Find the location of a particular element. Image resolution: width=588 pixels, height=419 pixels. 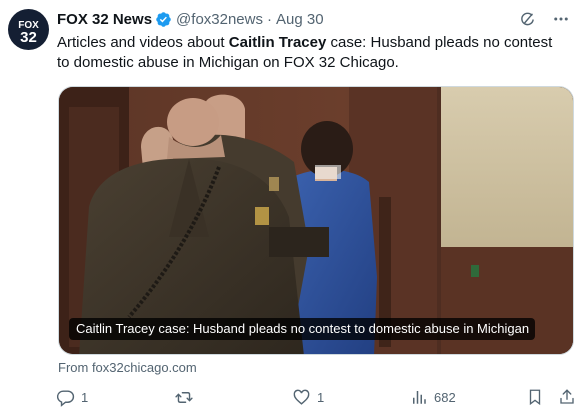

fox32-logo: FOX 32 is located at coordinates (28, 33).